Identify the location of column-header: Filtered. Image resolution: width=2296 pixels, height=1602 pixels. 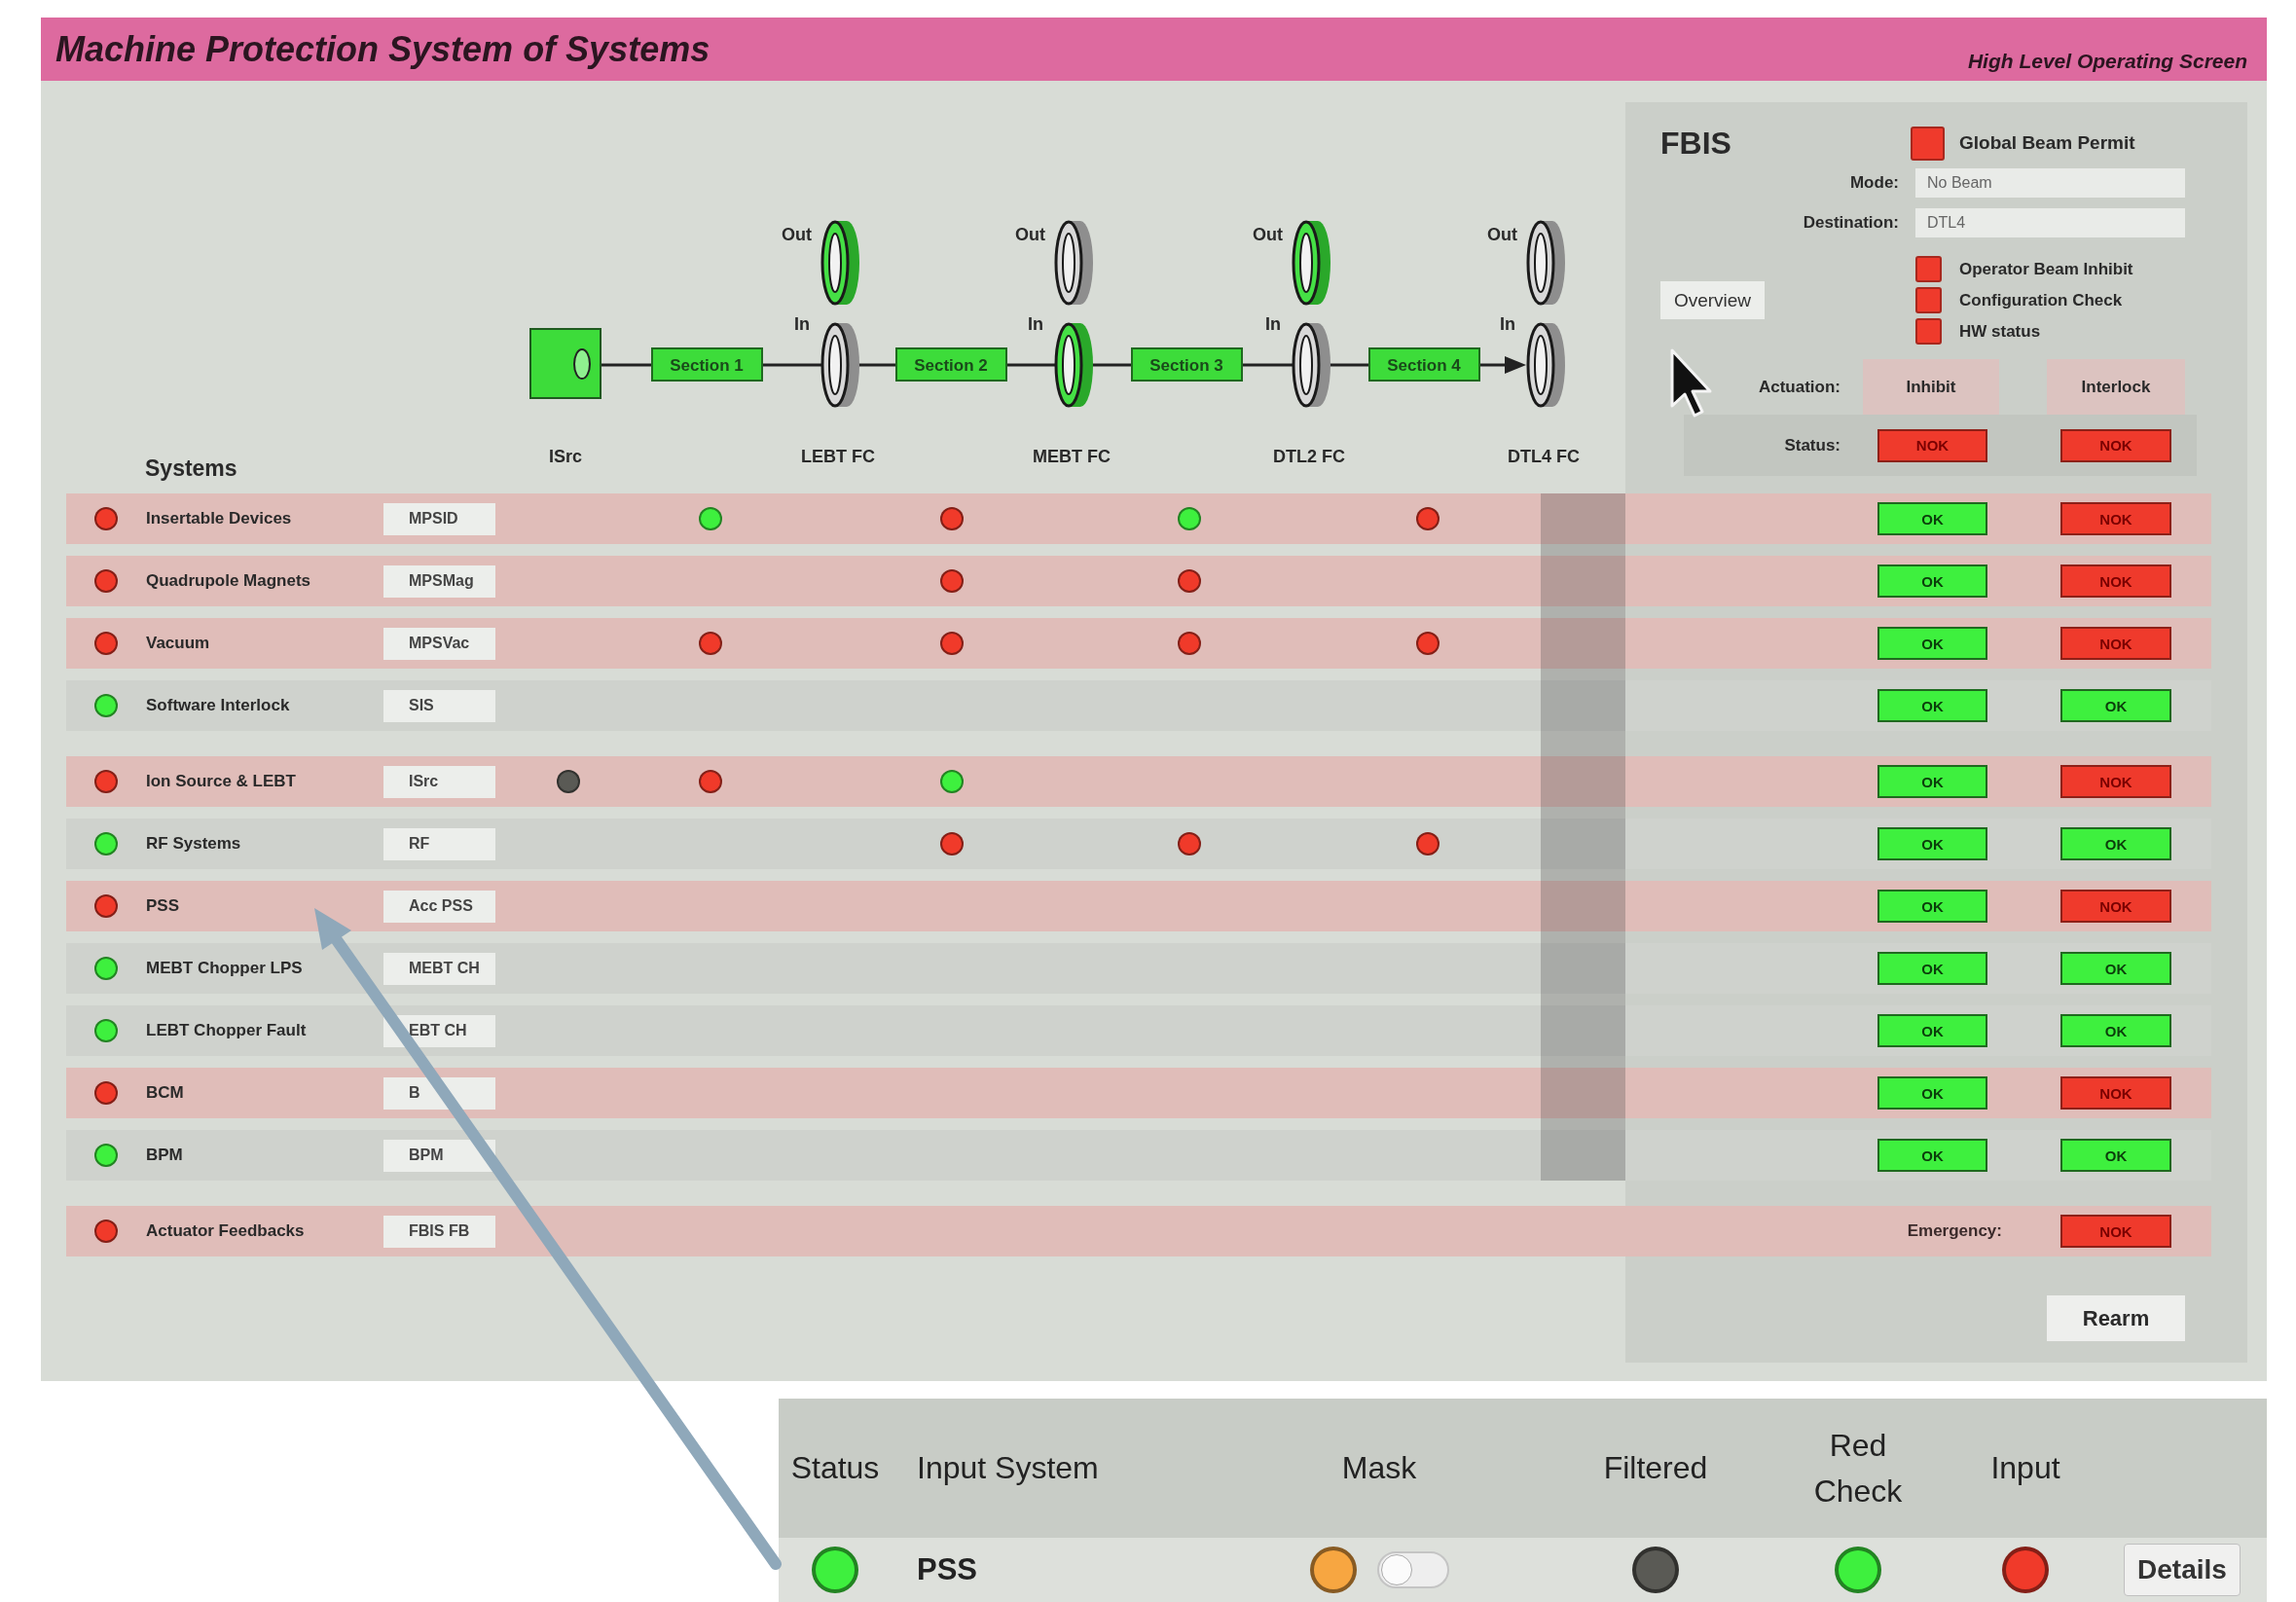
(1655, 1468).